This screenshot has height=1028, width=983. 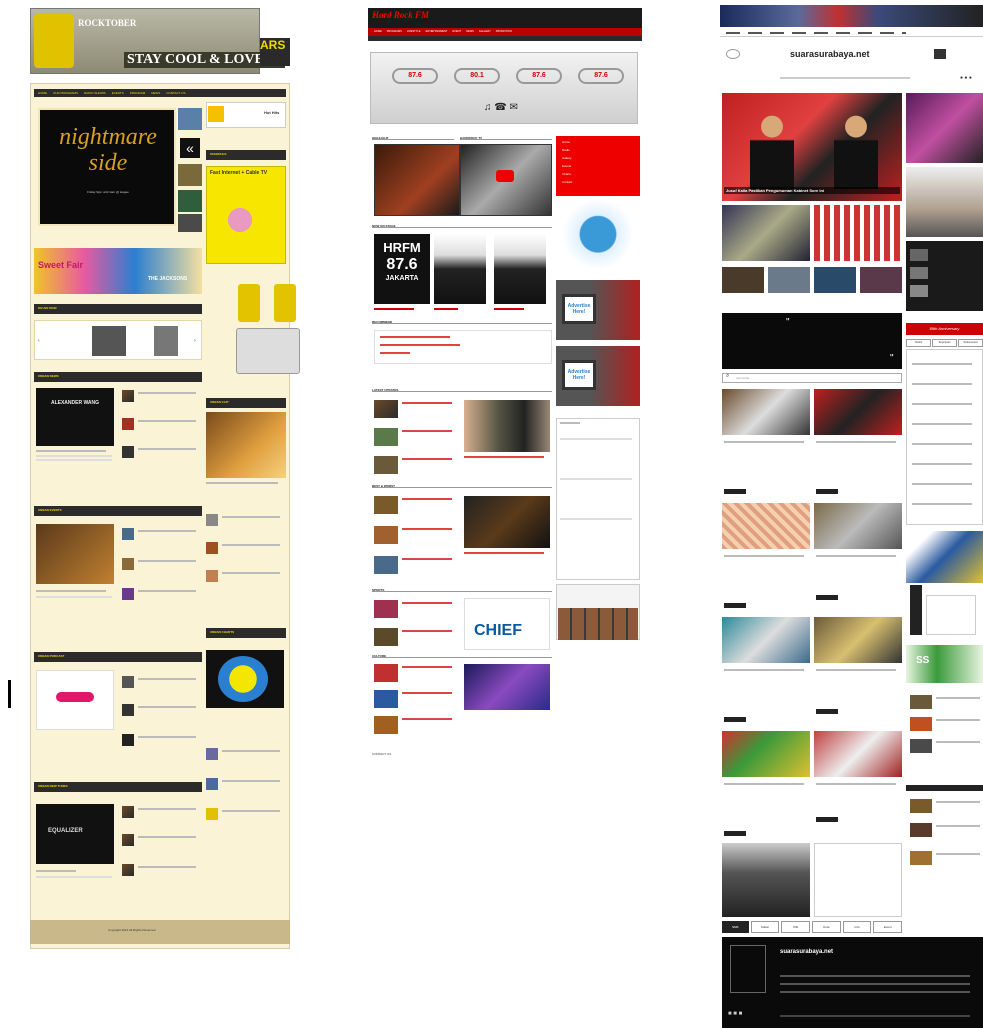 I want to click on site3-top-banner, so click(x=851, y=16).